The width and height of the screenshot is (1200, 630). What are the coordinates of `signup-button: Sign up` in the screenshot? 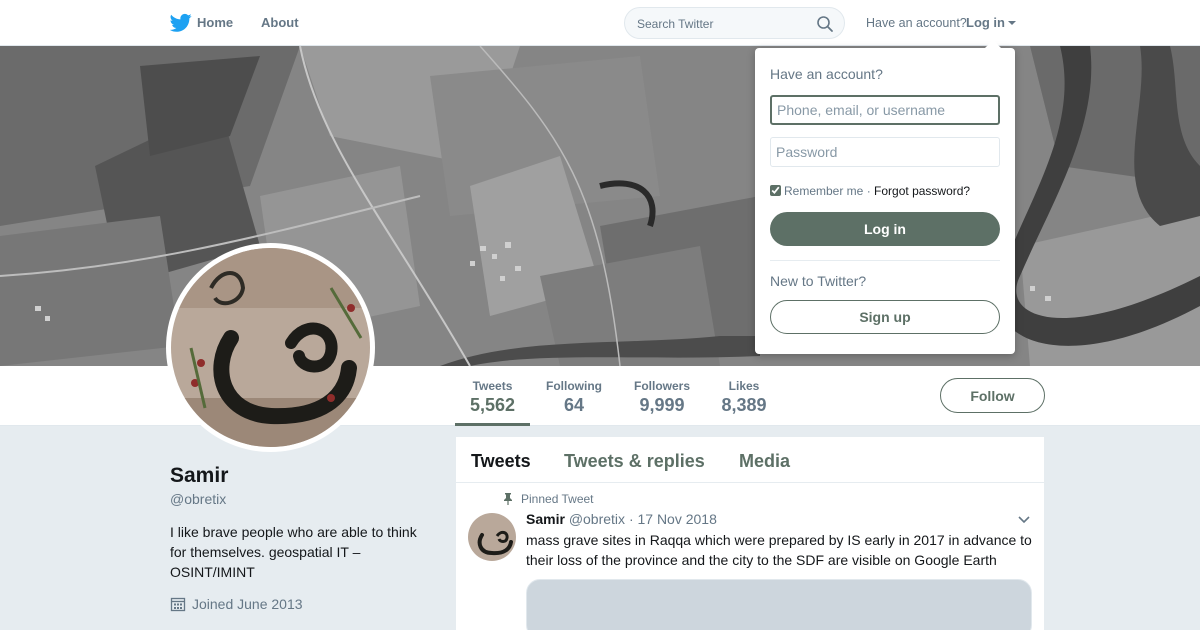 It's located at (885, 317).